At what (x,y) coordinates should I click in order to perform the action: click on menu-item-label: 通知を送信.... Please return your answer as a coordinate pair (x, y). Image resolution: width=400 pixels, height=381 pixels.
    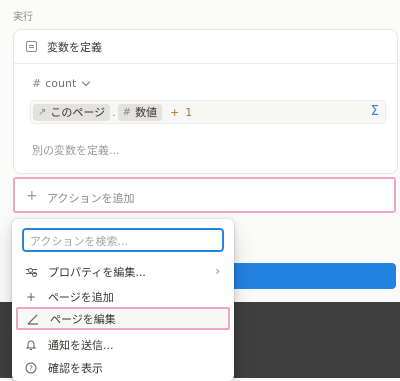
    Looking at the image, I should click on (81, 345).